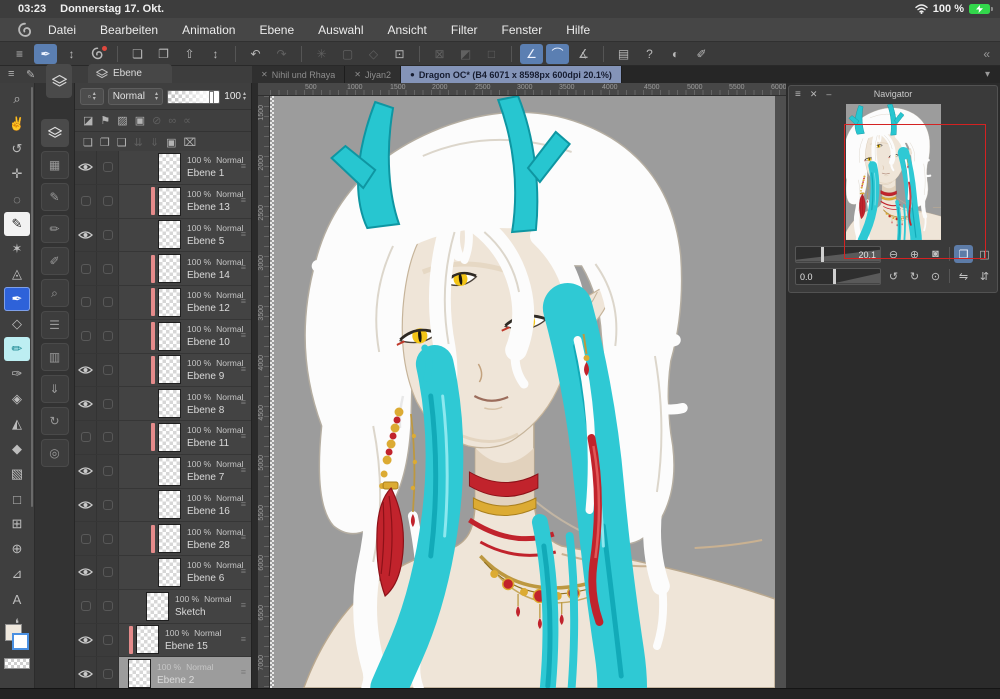 The height and width of the screenshot is (699, 1000). Describe the element at coordinates (914, 276) in the screenshot. I see `rotate-cw-button: ↻` at that location.